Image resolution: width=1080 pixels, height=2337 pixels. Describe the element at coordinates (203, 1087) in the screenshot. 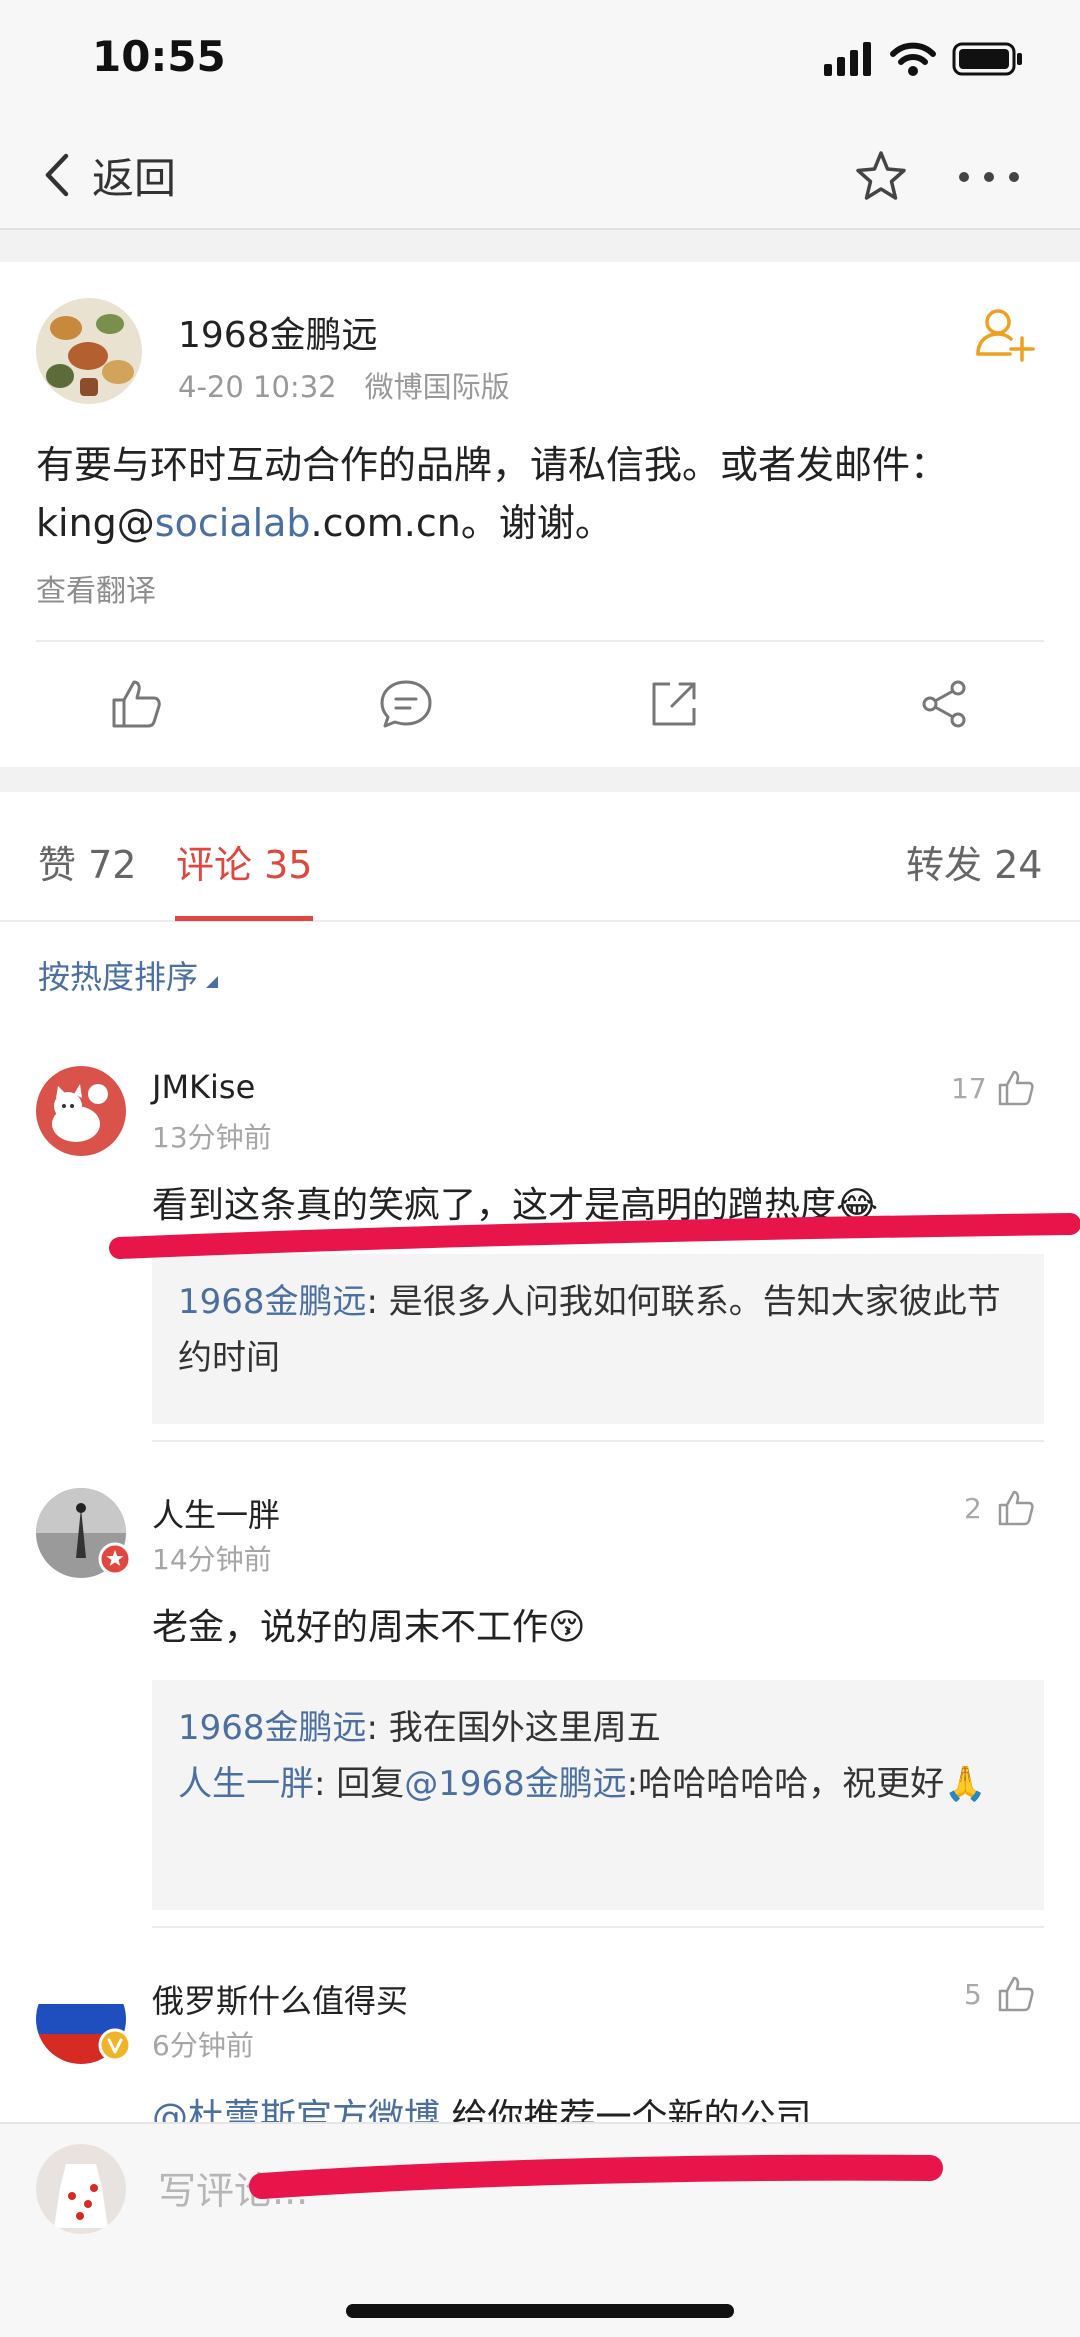

I see `comment-author: JMKise` at that location.